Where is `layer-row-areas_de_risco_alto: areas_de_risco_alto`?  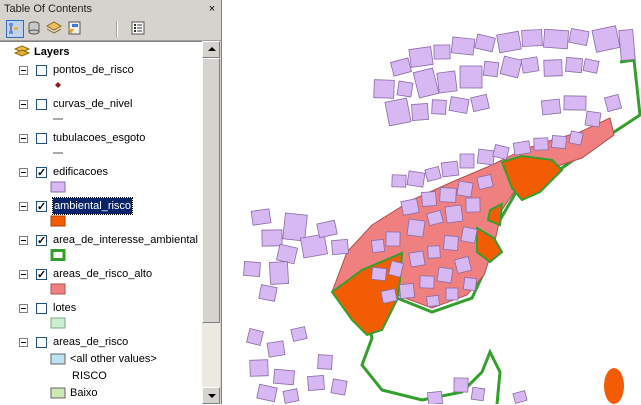
layer-row-areas_de_risco_alto: areas_de_risco_alto is located at coordinates (100, 274).